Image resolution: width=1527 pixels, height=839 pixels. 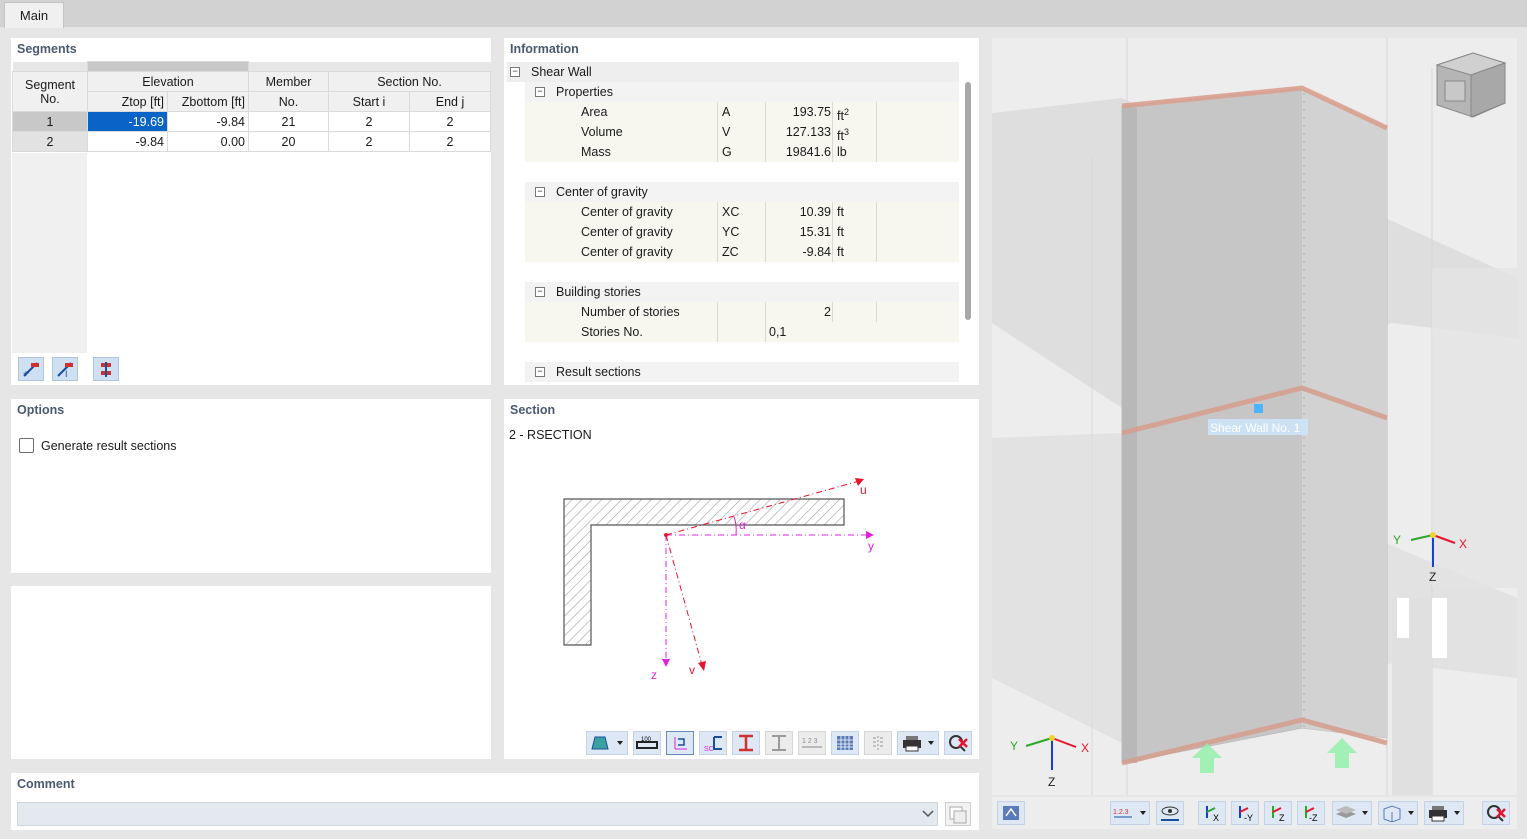 I want to click on svg-text: I, so click(x=66, y=373).